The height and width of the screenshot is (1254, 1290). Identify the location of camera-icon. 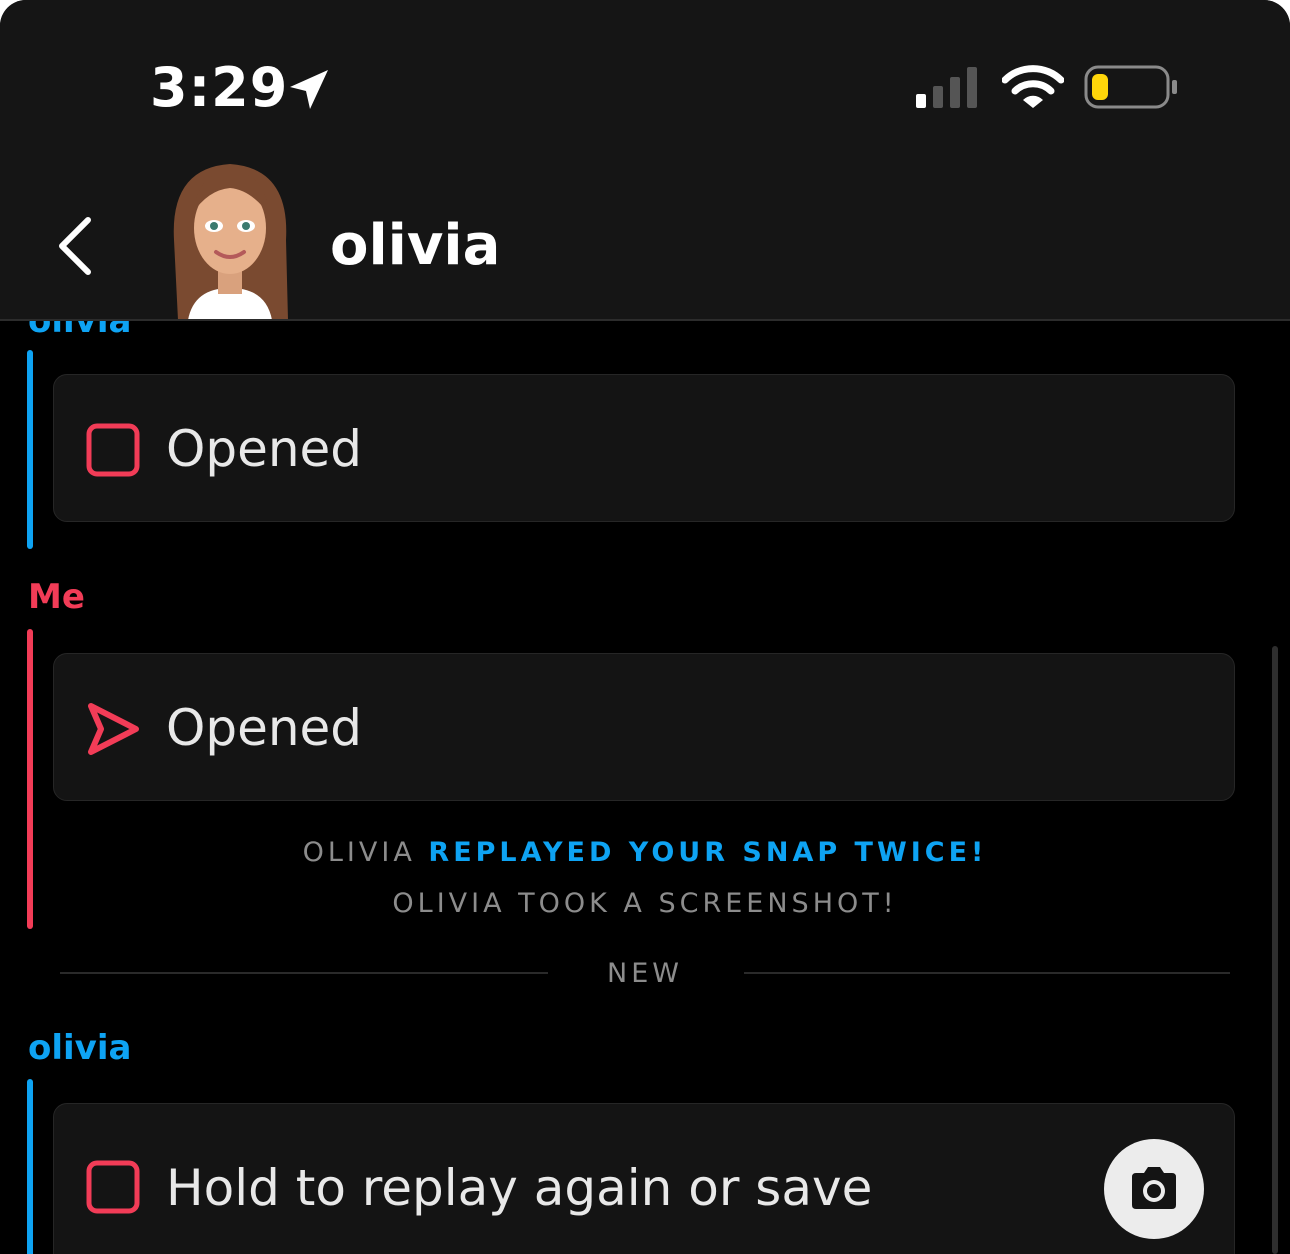
(1154, 1188).